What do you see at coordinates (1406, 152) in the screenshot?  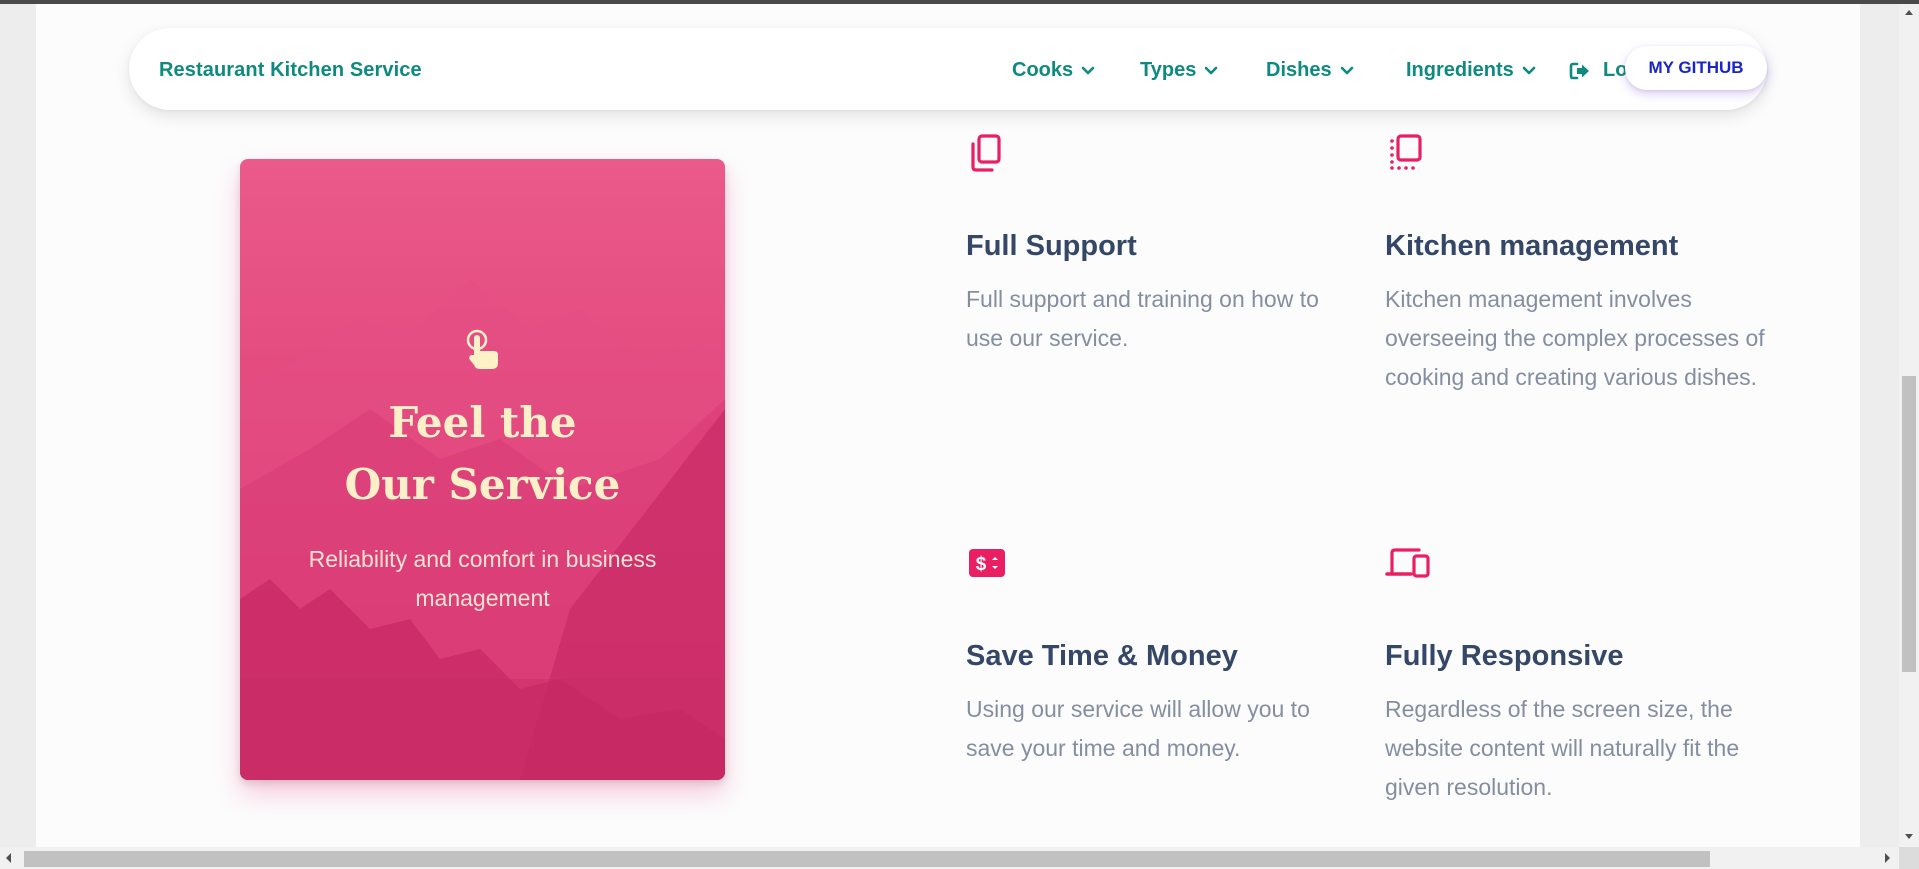 I see `library-icon` at bounding box center [1406, 152].